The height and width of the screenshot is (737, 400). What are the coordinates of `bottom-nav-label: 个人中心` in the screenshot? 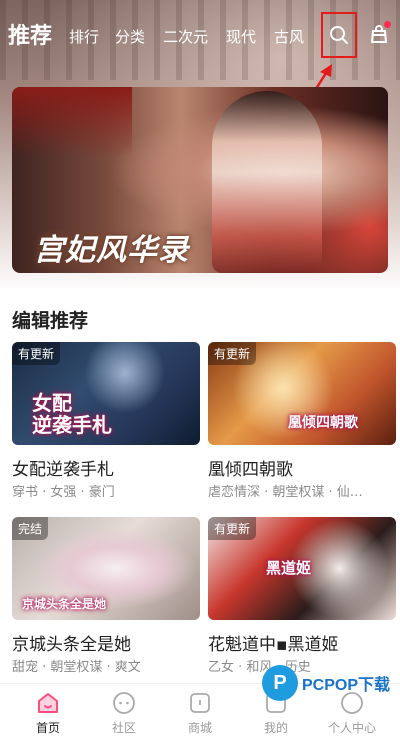 It's located at (351, 728).